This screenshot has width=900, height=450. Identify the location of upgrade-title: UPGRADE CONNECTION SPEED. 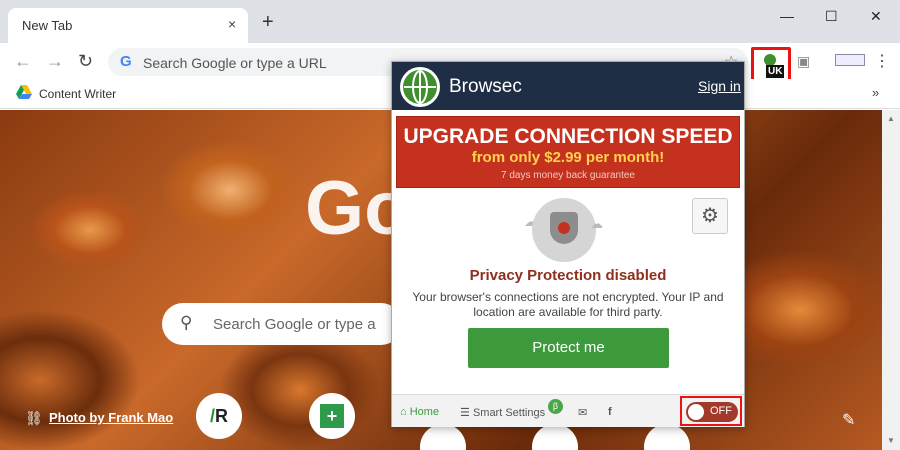
(568, 136).